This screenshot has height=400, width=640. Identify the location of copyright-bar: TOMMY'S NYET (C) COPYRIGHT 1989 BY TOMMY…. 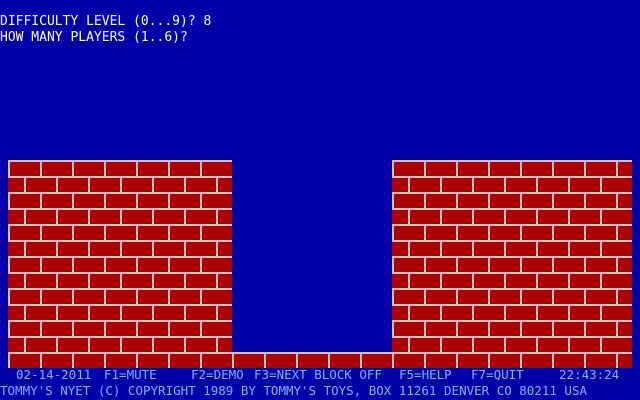
(320, 391).